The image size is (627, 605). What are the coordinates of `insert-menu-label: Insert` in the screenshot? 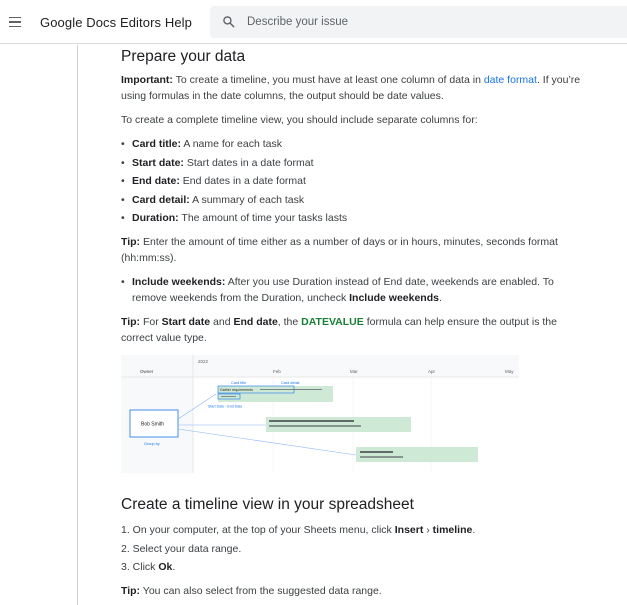 It's located at (409, 530).